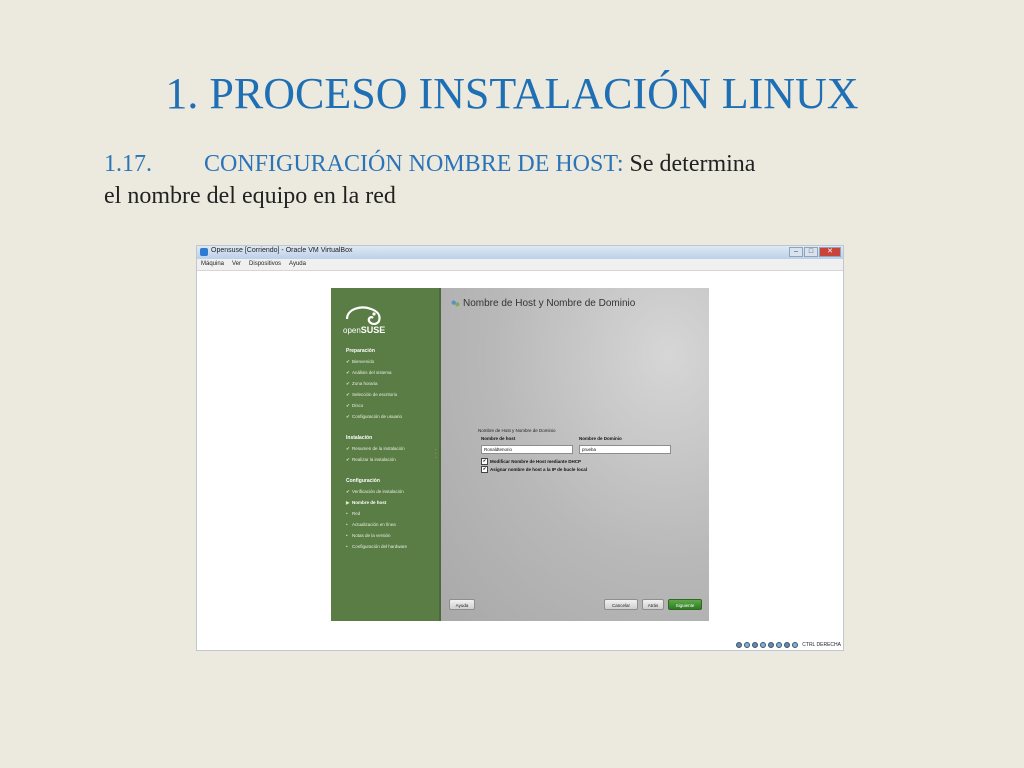 The image size is (1024, 768). Describe the element at coordinates (371, 524) in the screenshot. I see `step-actualizacion: • Actualización en línea` at that location.